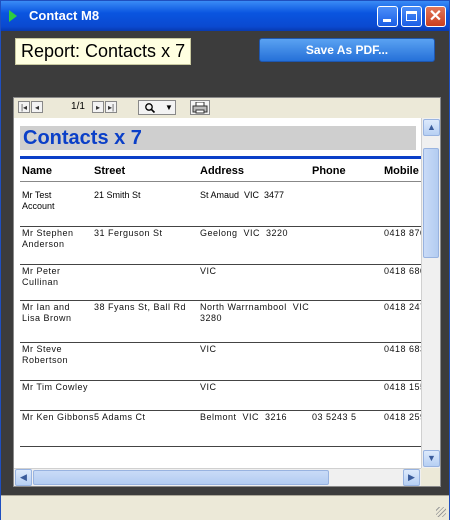  Describe the element at coordinates (38, 200) in the screenshot. I see `cell-name: Mr Test Account` at that location.